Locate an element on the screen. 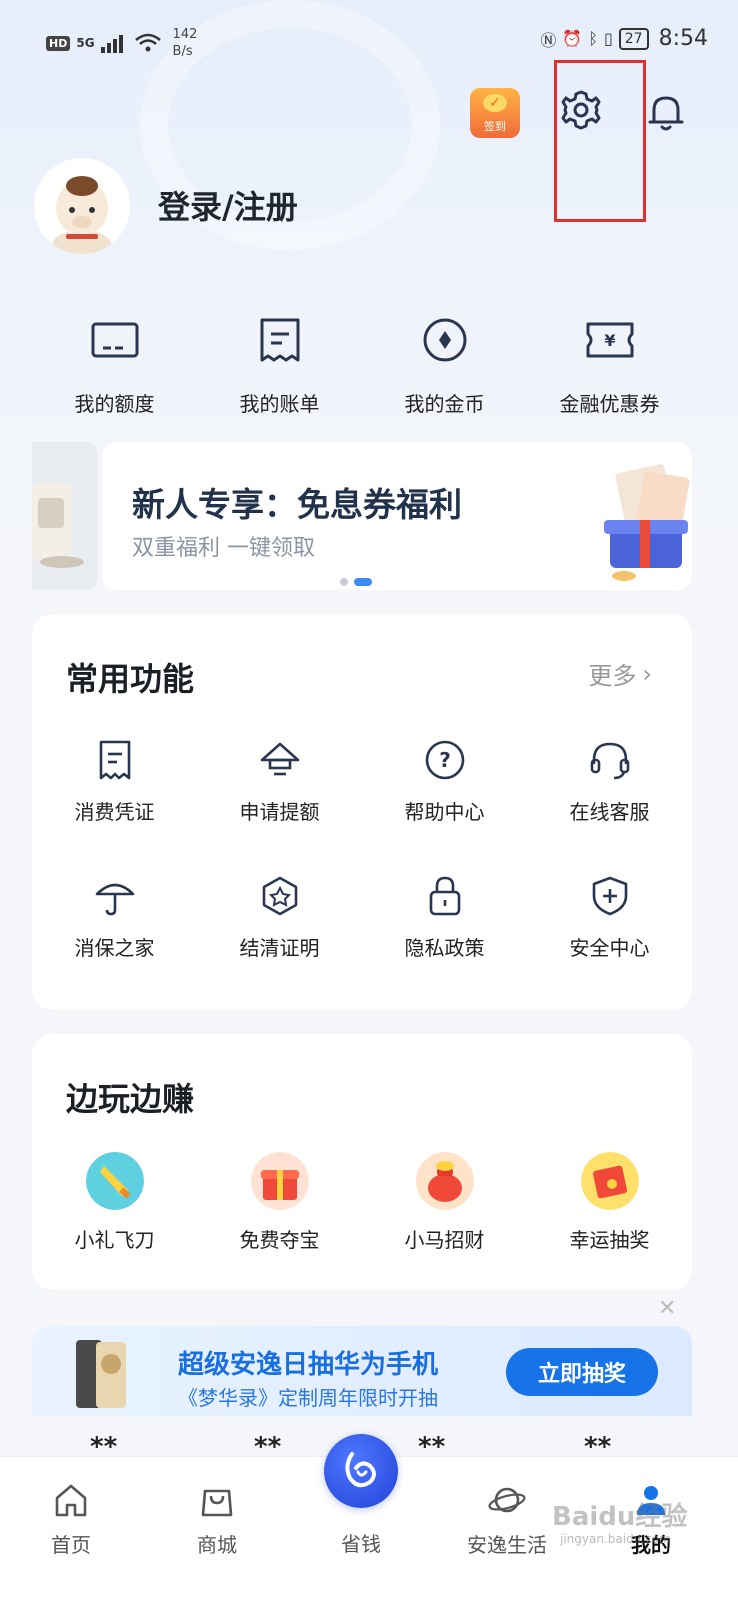 The image size is (738, 1601). function-item-security: 安全中心 is located at coordinates (609, 942).